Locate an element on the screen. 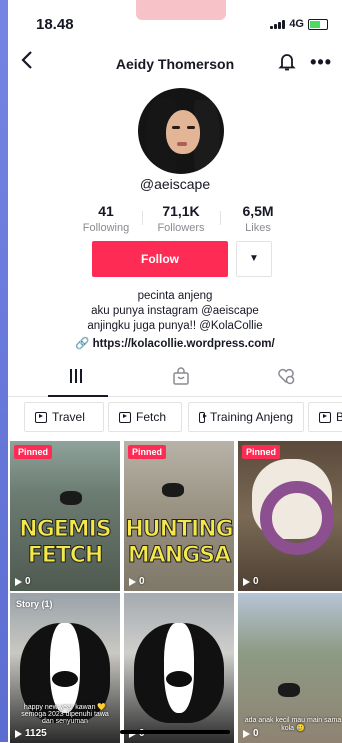 The width and height of the screenshot is (342, 743). profile-stats: 41 Following 71,1K Followers 6,5M Likes is located at coordinates (175, 221).